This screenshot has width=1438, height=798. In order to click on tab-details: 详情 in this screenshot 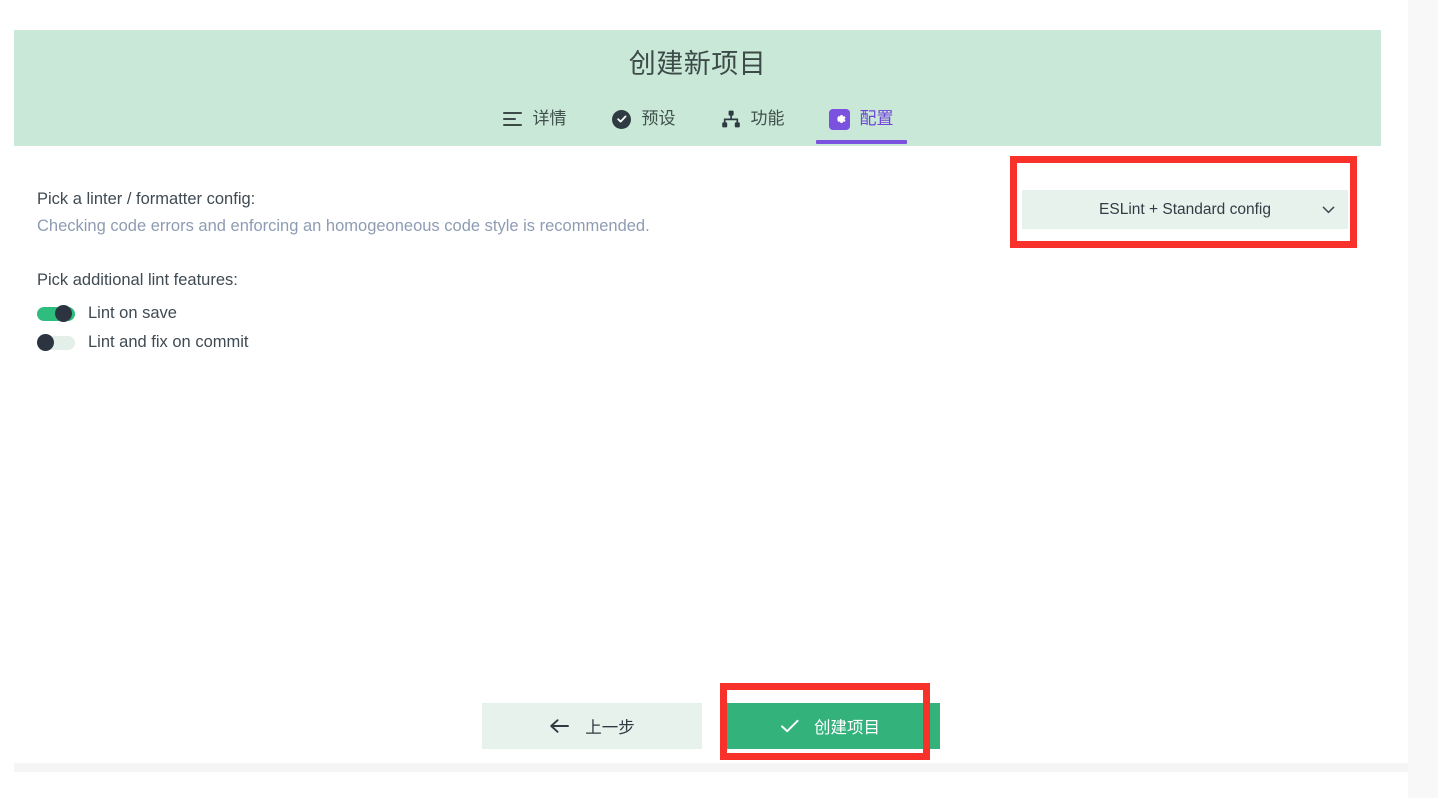, I will do `click(534, 123)`.